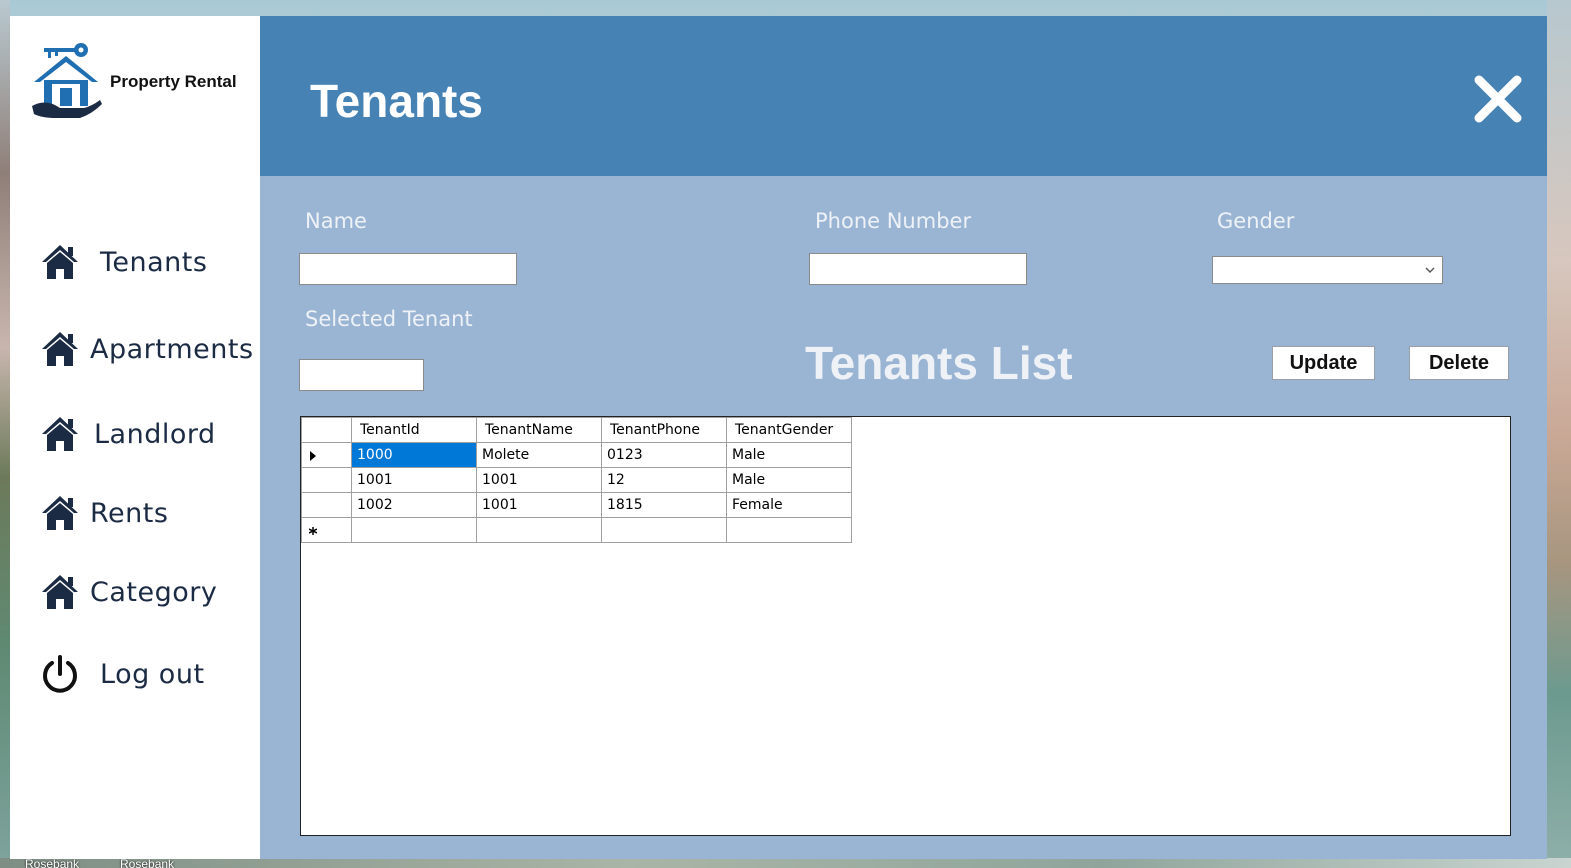  I want to click on table-row: 1001 1001 12 Male, so click(576, 480).